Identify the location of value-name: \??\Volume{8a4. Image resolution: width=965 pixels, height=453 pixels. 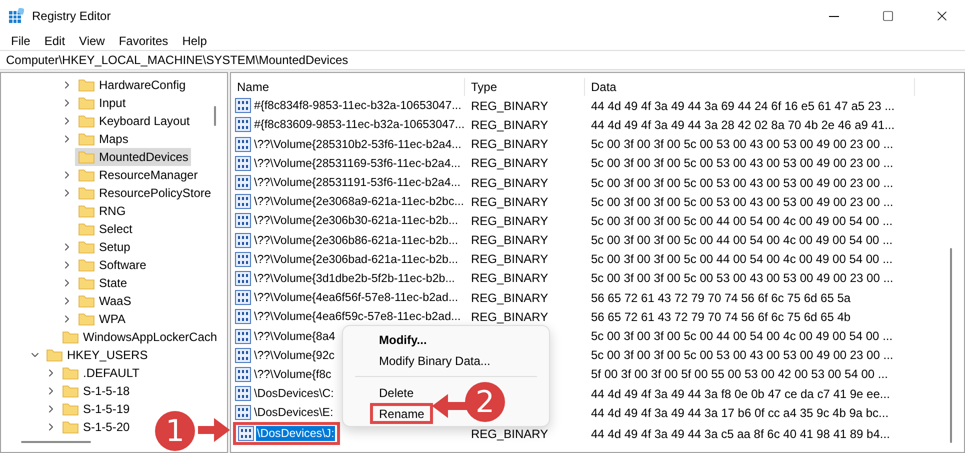
(294, 336).